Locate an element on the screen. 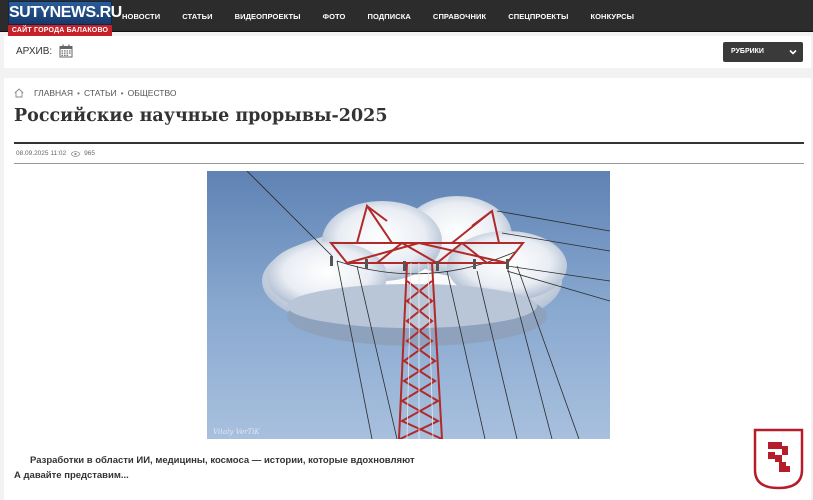  breadcrumb: ГЛАВНАЯ • СТАТЬИ • ОБЩЕСТВО is located at coordinates (95, 93).